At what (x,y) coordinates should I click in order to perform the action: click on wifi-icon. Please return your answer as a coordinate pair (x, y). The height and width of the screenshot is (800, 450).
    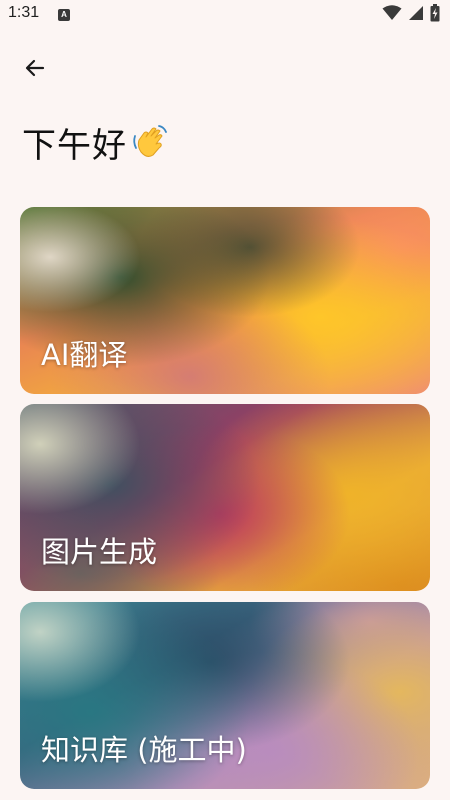
    Looking at the image, I should click on (392, 15).